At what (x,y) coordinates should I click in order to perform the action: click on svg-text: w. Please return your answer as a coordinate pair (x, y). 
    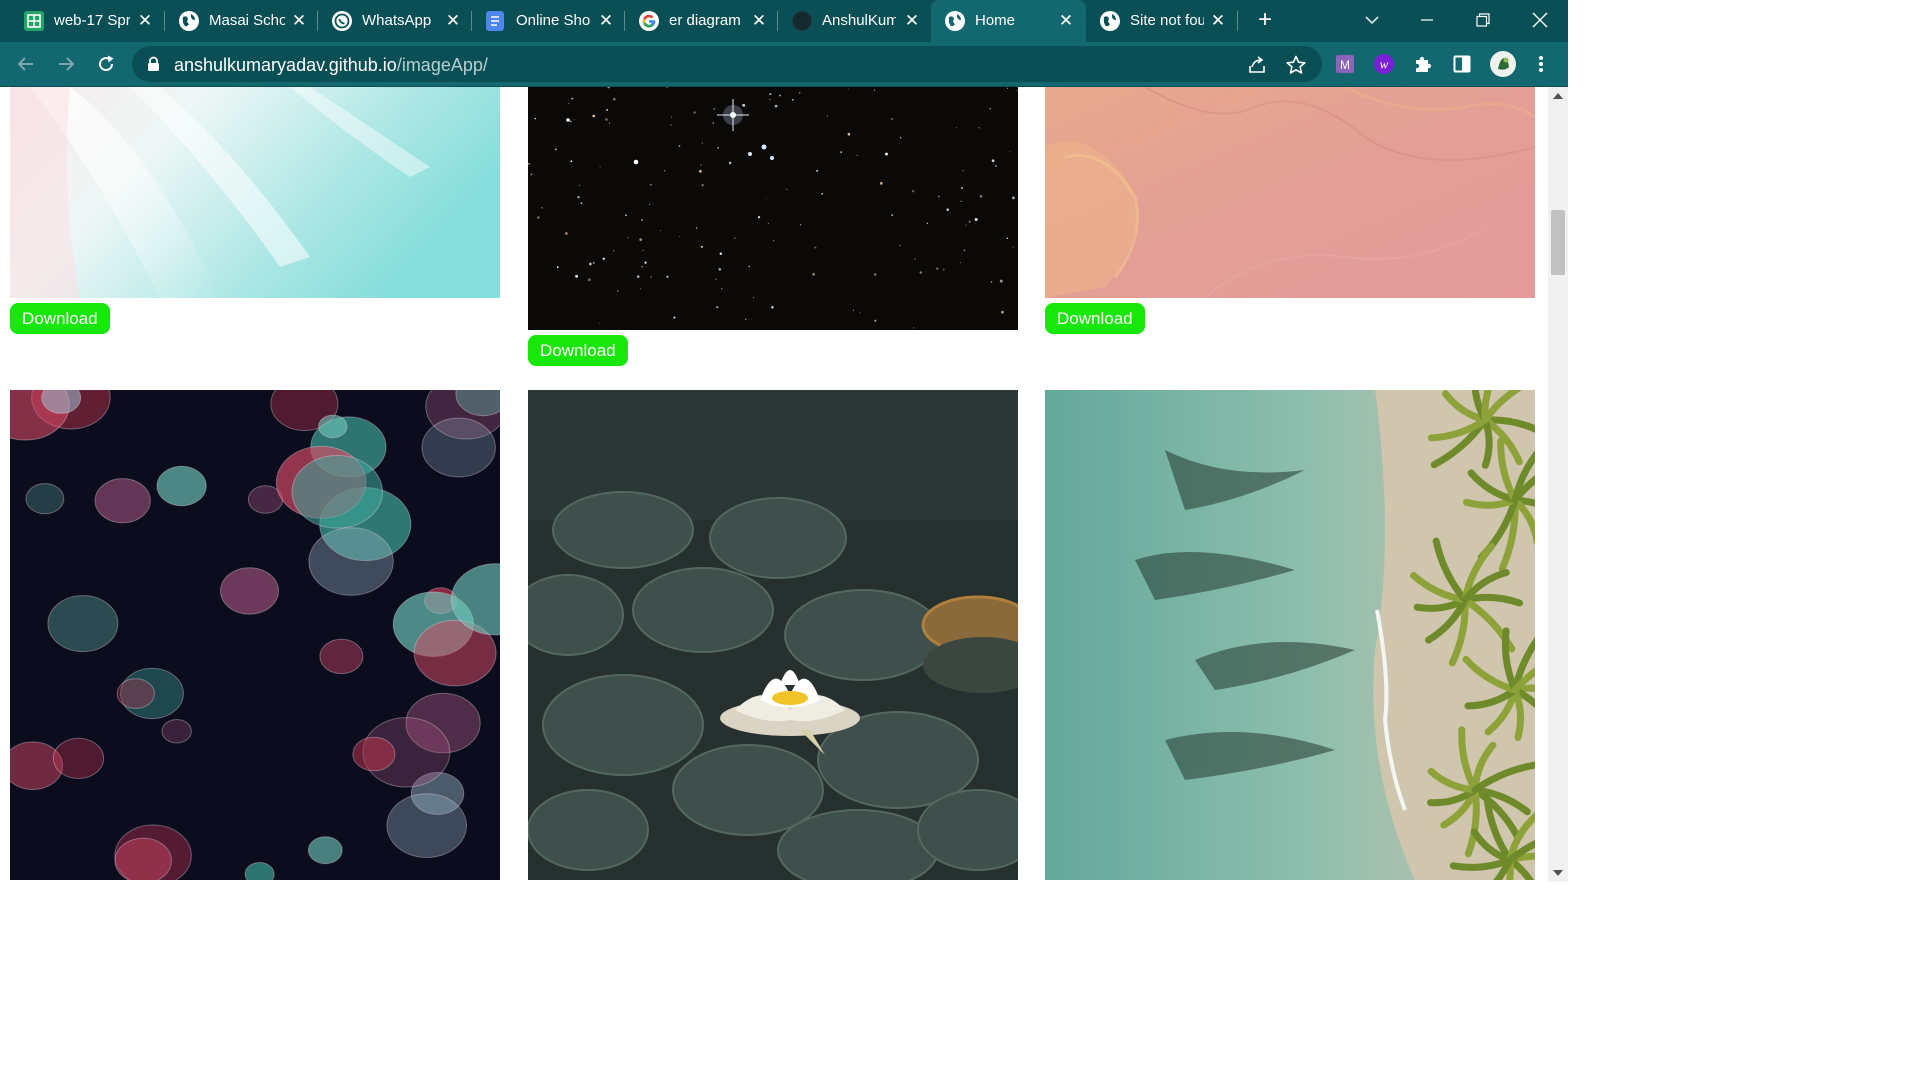
    Looking at the image, I should click on (1384, 64).